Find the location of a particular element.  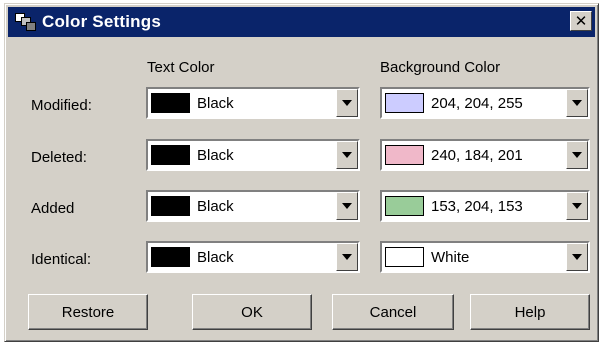

row-label-identical: Identical: is located at coordinates (61, 259).